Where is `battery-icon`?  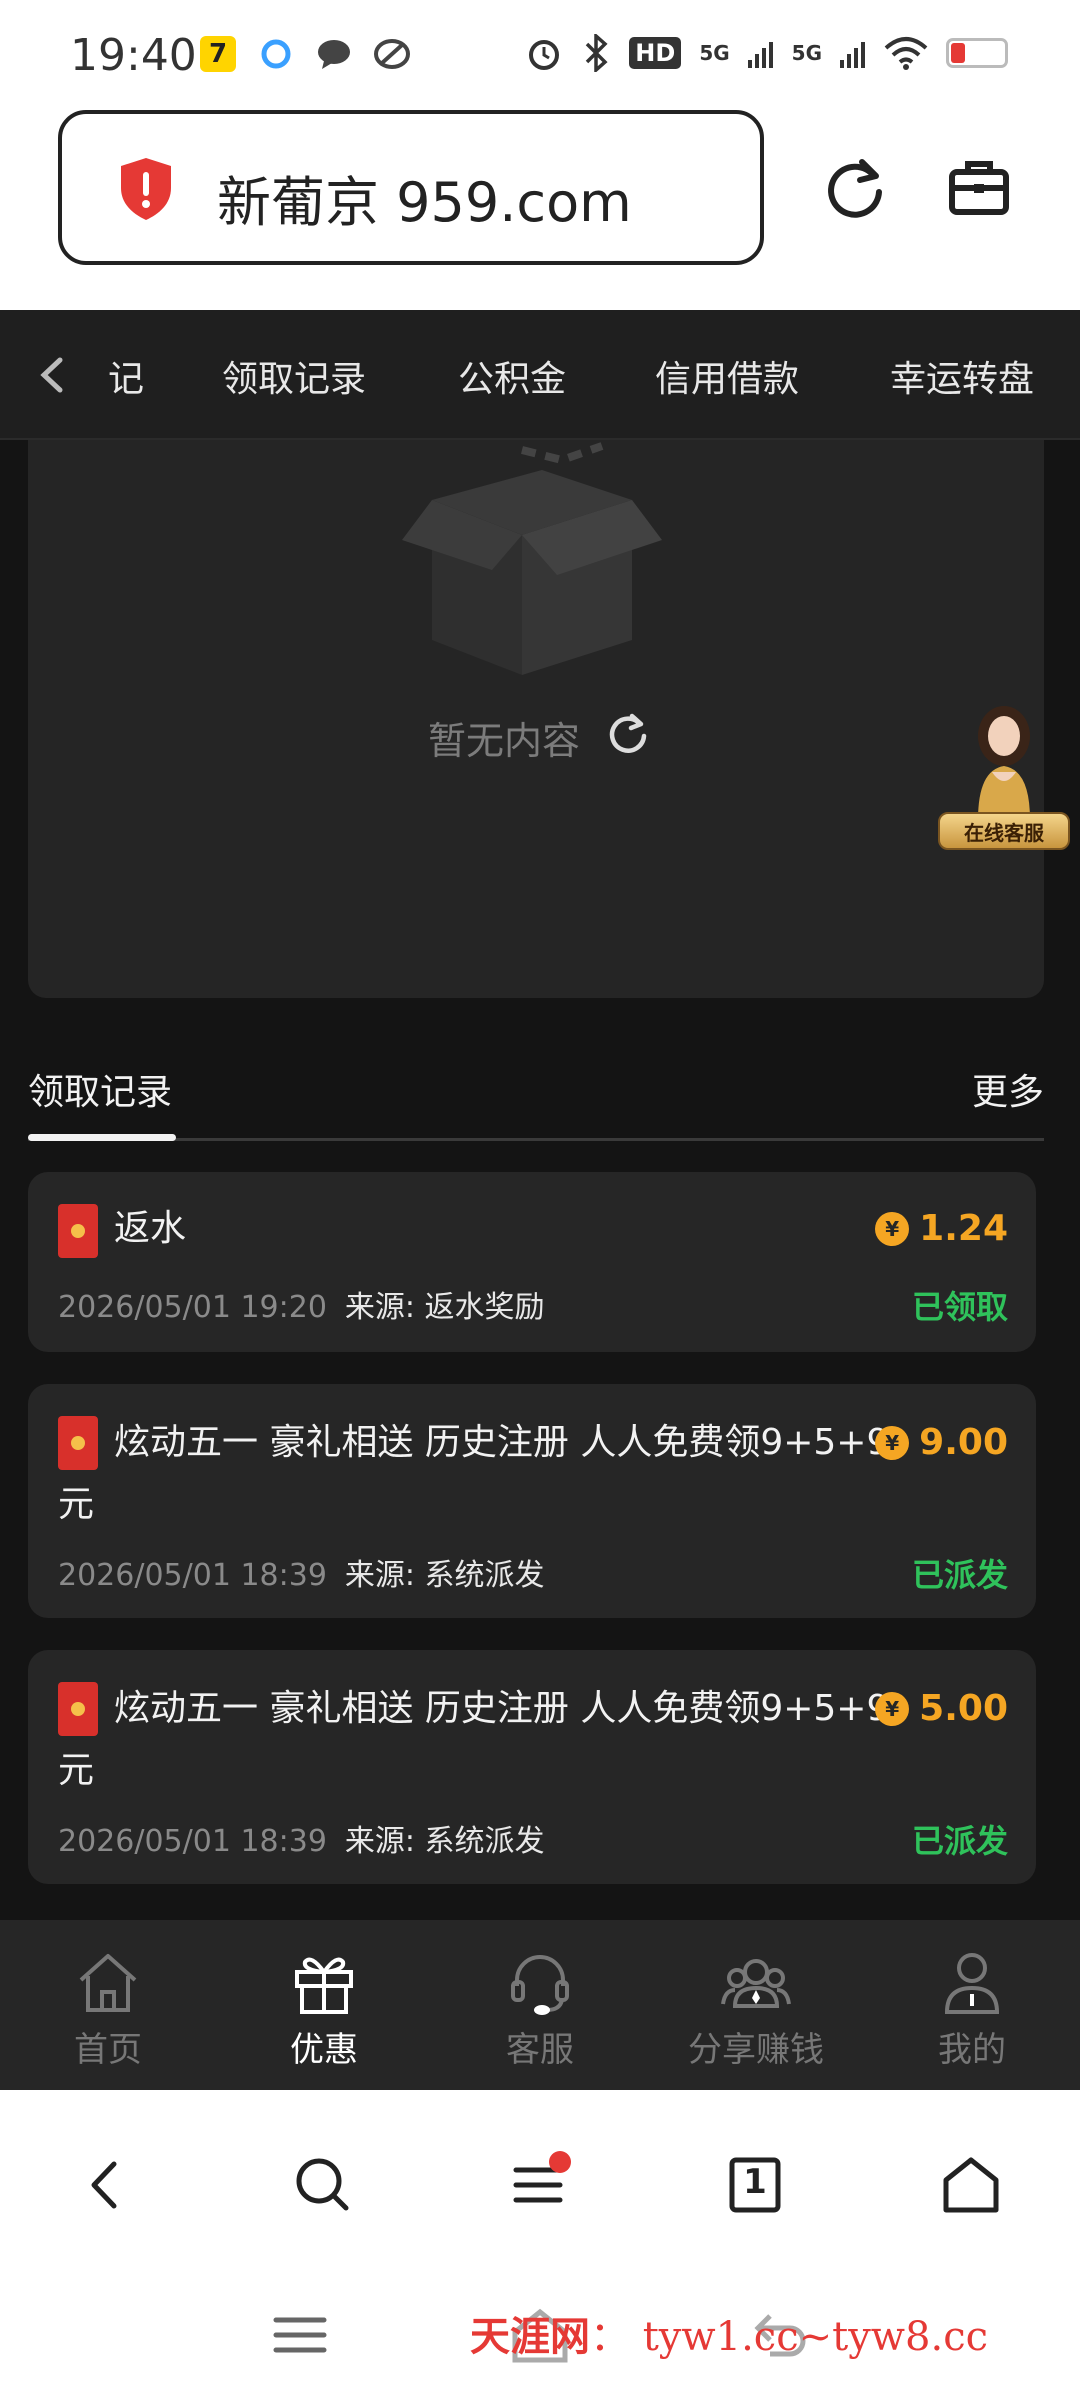
battery-icon is located at coordinates (977, 53).